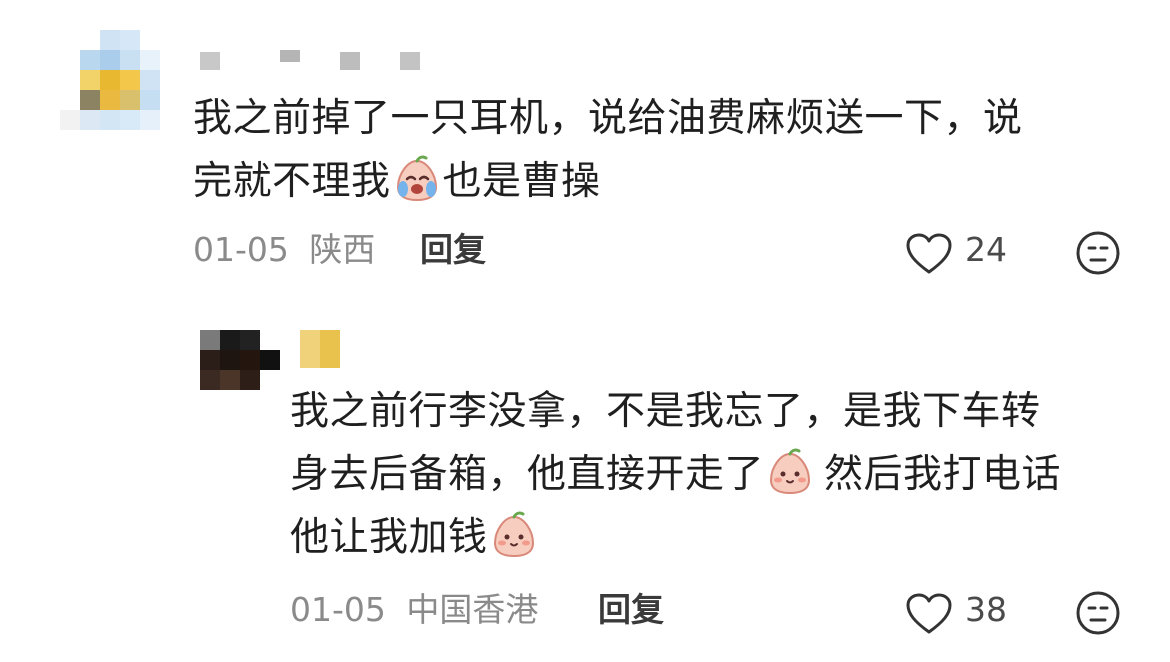 Image resolution: width=1170 pixels, height=662 pixels. What do you see at coordinates (720, 537) in the screenshot?
I see `reply-line: 他让我加钱` at bounding box center [720, 537].